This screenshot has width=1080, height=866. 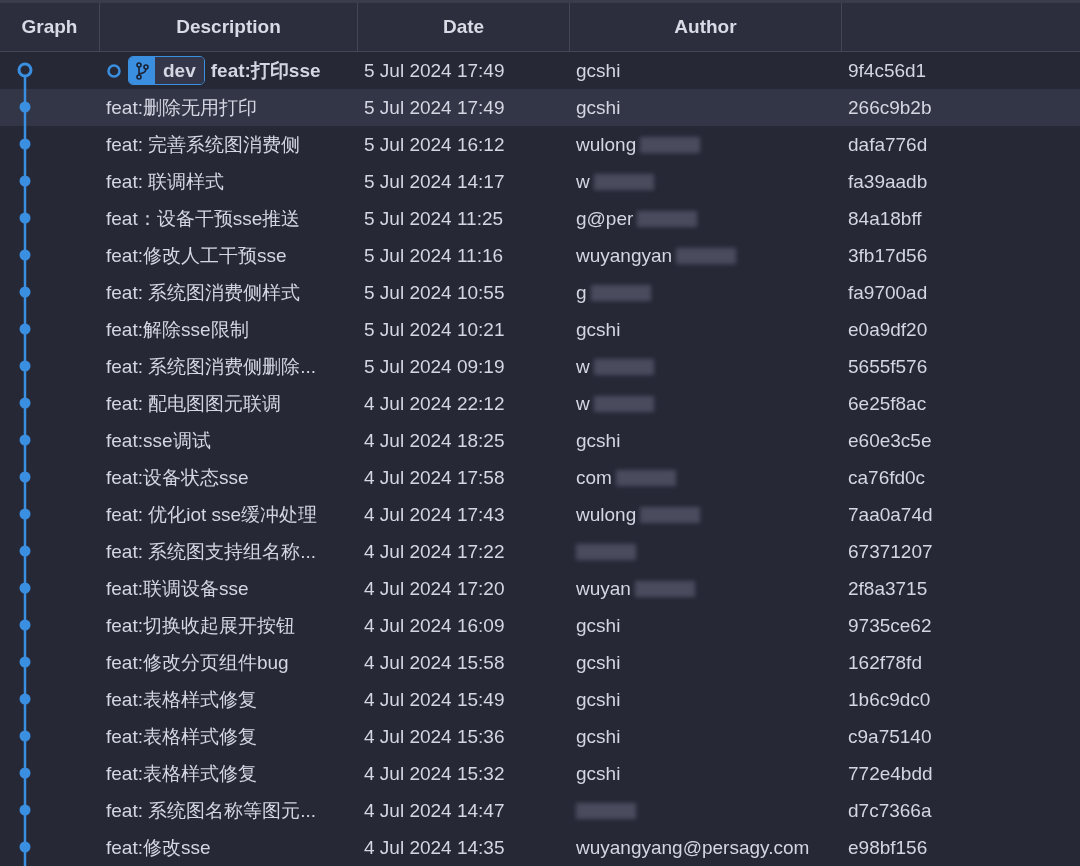 I want to click on commit-author: g@per, so click(x=605, y=218).